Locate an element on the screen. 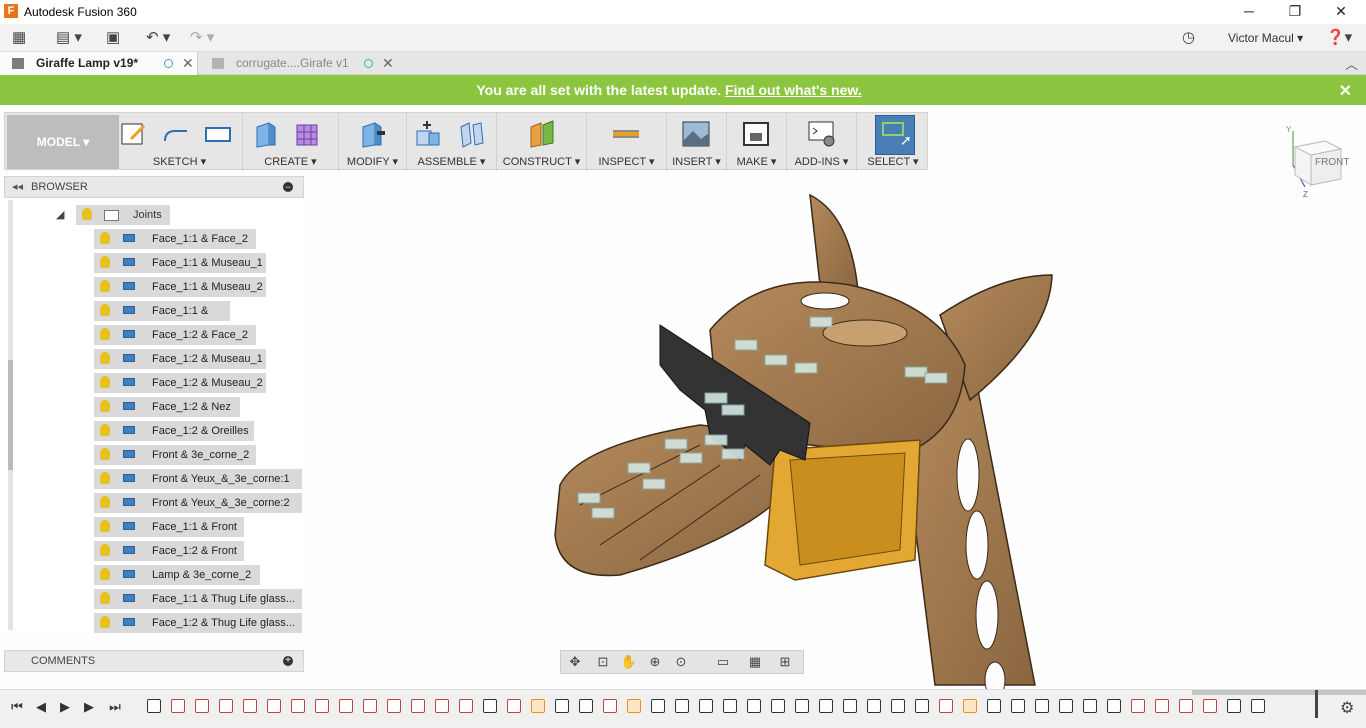 The height and width of the screenshot is (728, 1366). go-to-start-icon: ⏮ is located at coordinates (17, 707).